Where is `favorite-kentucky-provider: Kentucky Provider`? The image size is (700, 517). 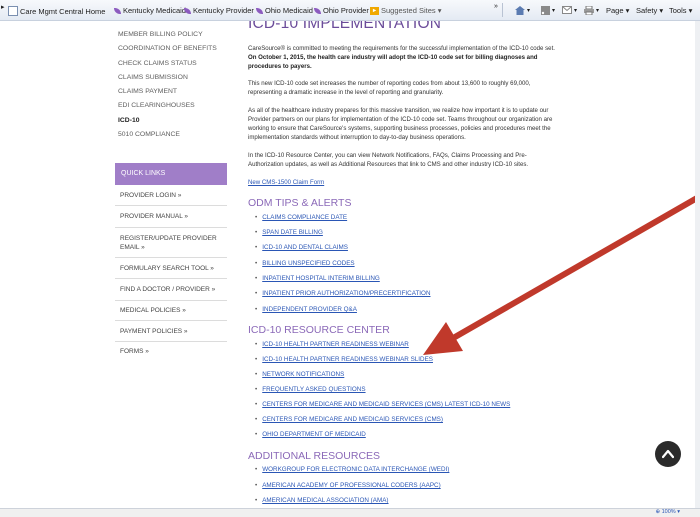
favorite-kentucky-provider: Kentucky Provider is located at coordinates (219, 10).